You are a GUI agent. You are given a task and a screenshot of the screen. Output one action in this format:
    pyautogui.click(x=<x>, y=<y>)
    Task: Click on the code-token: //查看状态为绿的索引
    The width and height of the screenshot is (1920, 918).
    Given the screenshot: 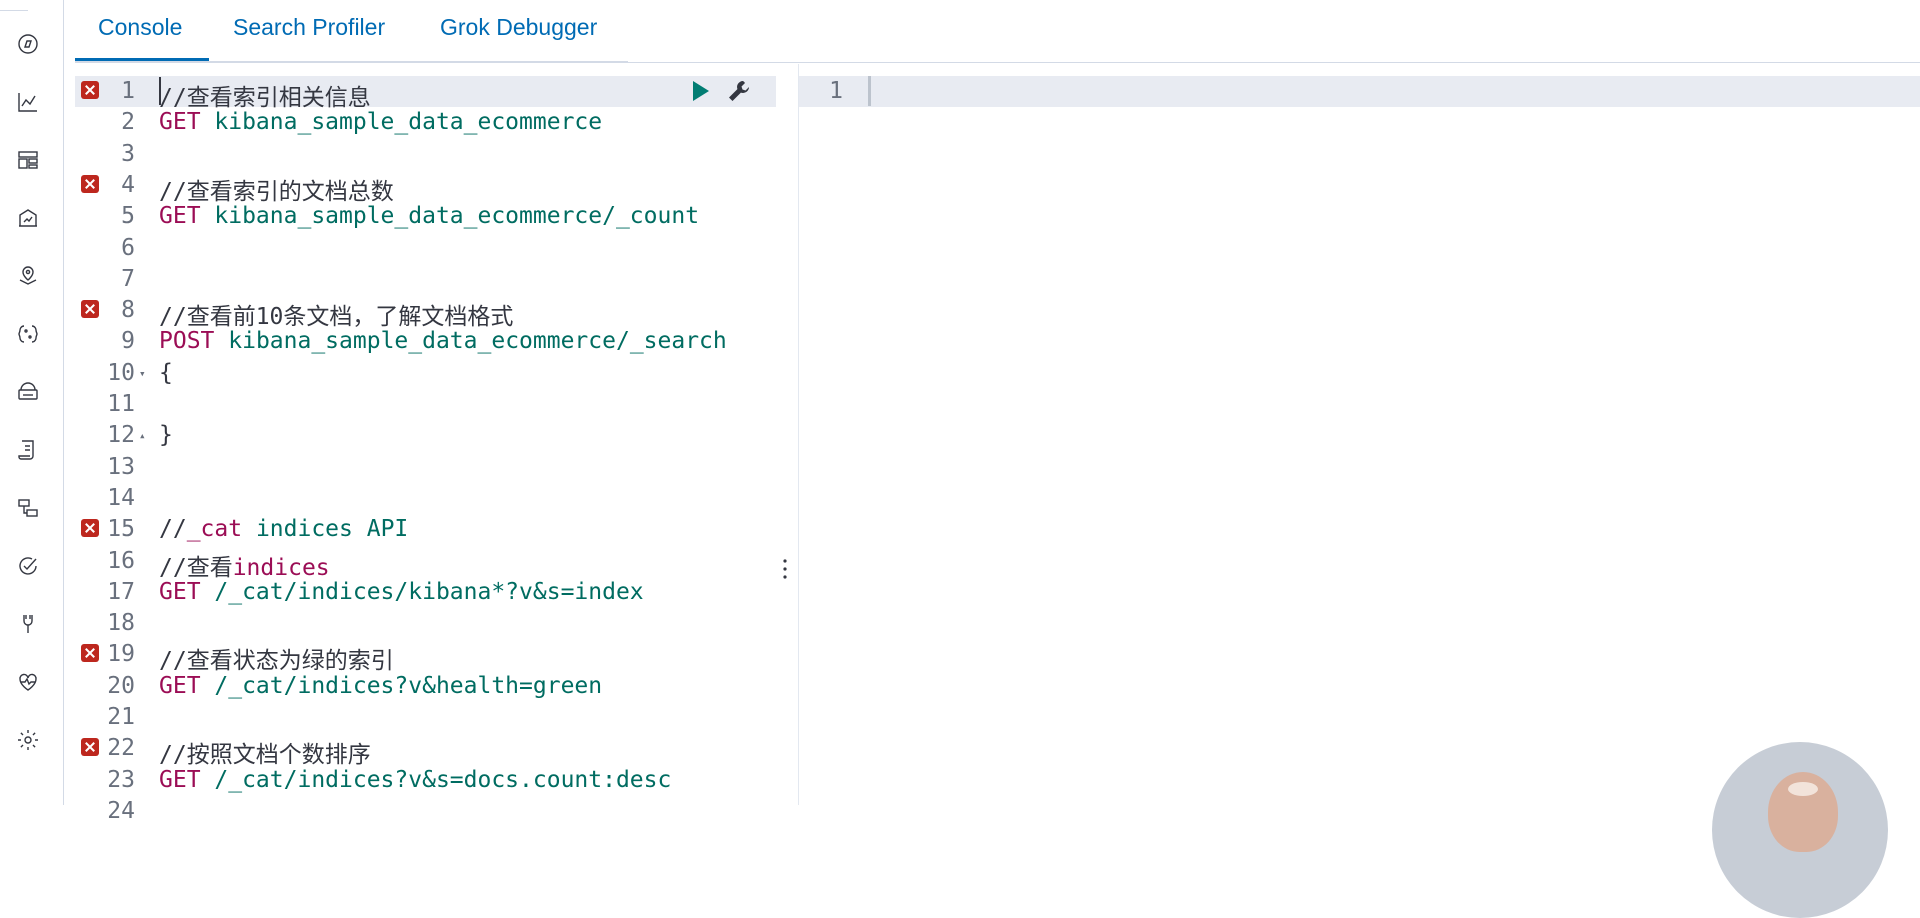 What is the action you would take?
    pyautogui.click(x=276, y=661)
    